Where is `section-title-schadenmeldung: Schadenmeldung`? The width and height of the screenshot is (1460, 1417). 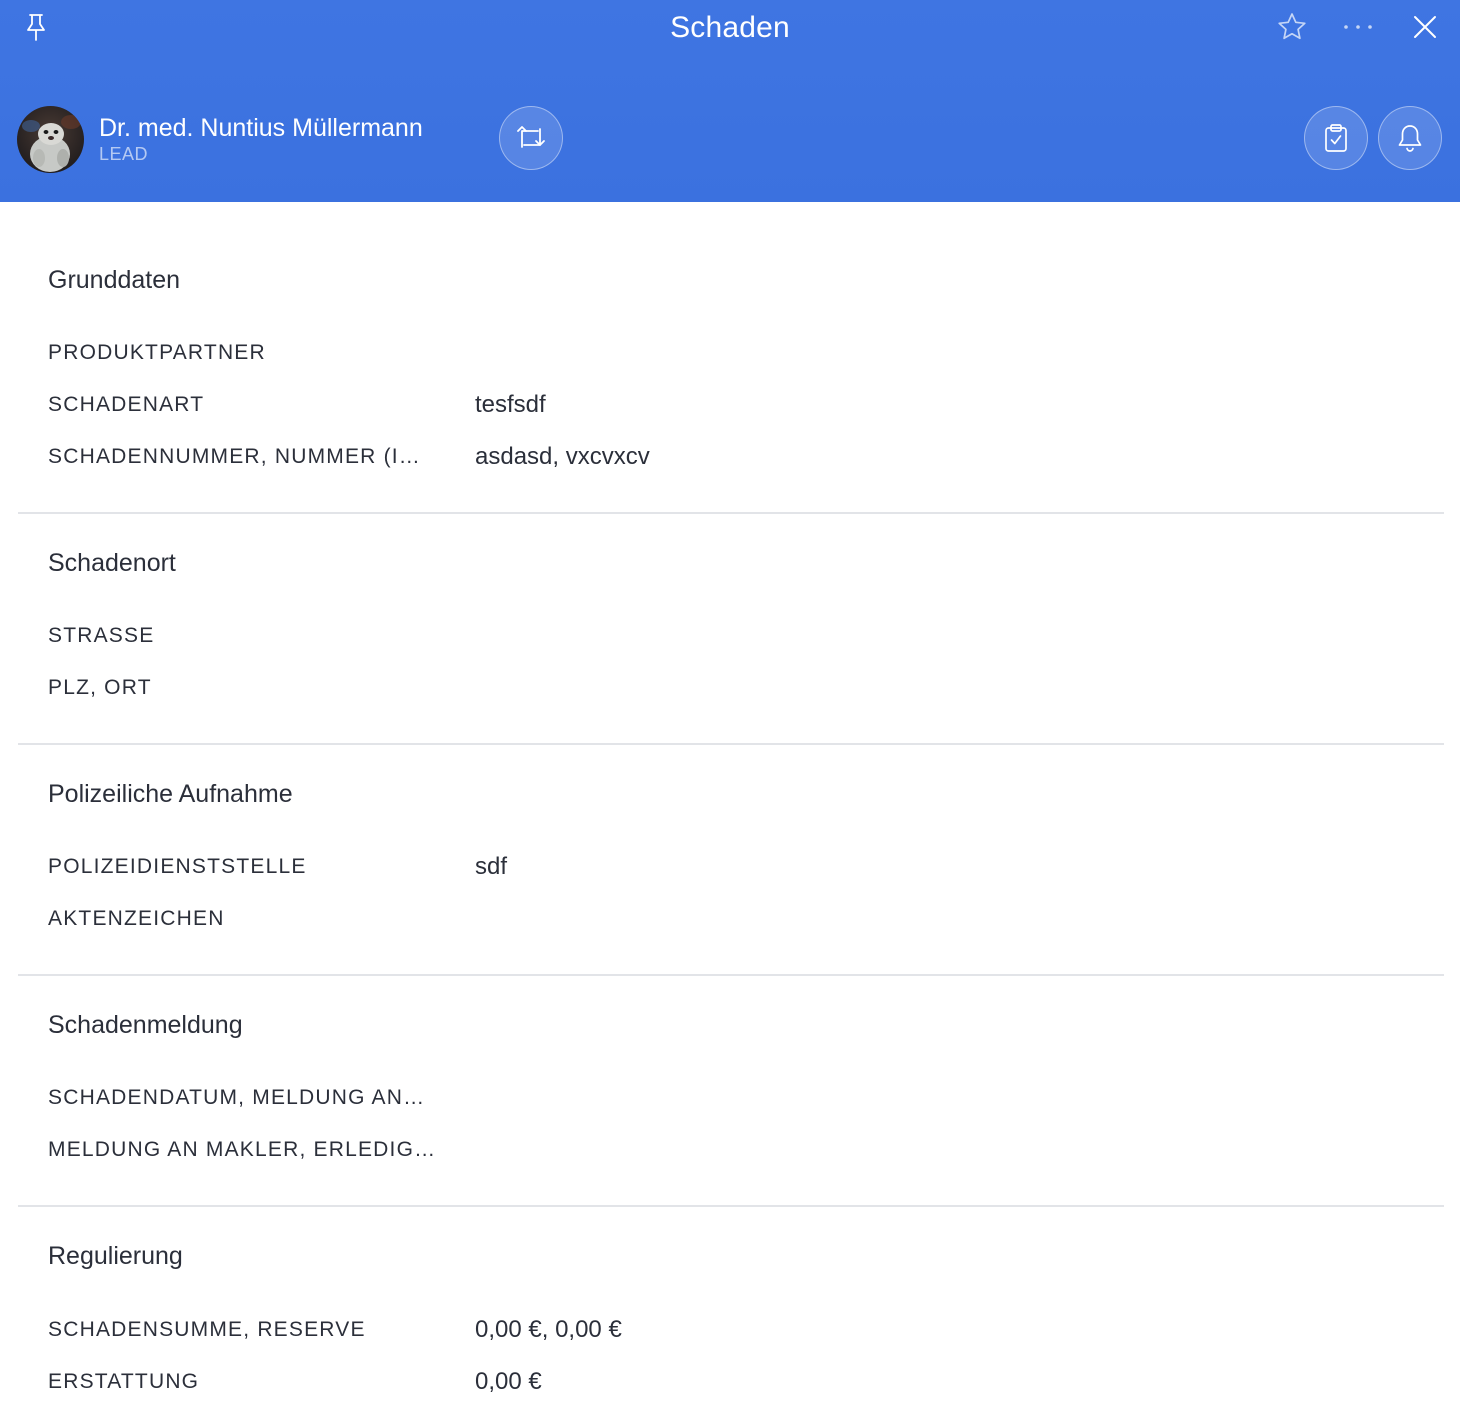 section-title-schadenmeldung: Schadenmeldung is located at coordinates (145, 1025).